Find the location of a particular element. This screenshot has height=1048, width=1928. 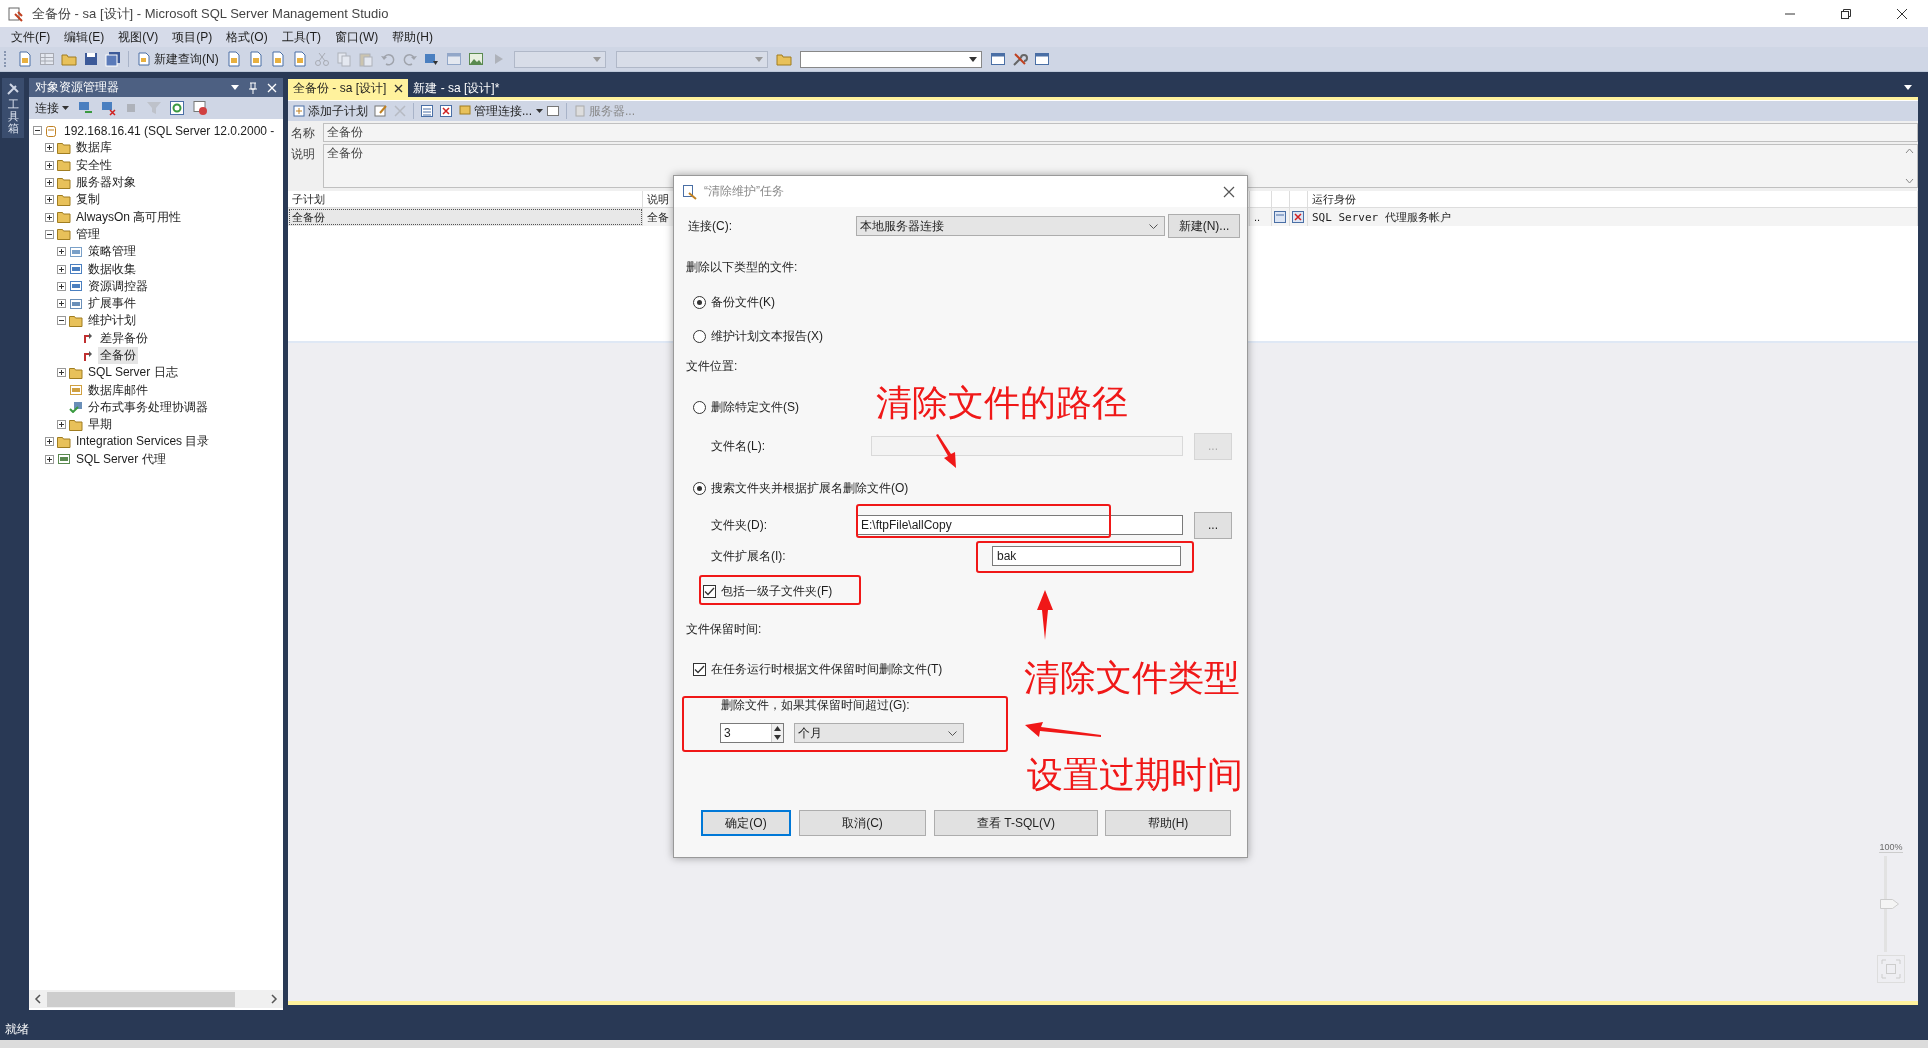

status-text: 就绪 is located at coordinates (17, 1029).